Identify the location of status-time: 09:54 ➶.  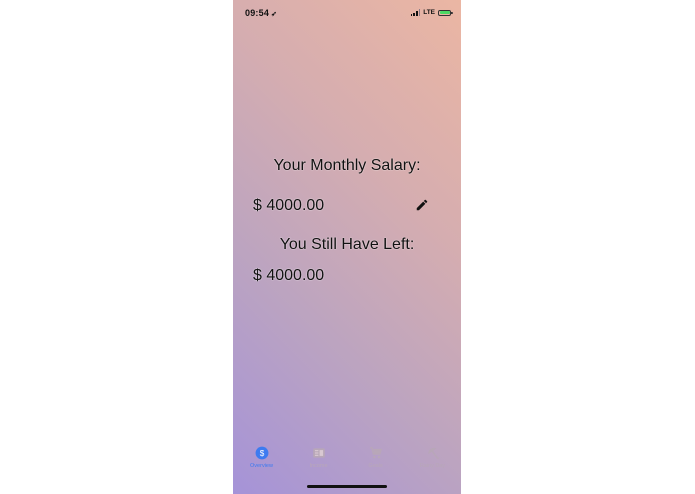
(261, 13).